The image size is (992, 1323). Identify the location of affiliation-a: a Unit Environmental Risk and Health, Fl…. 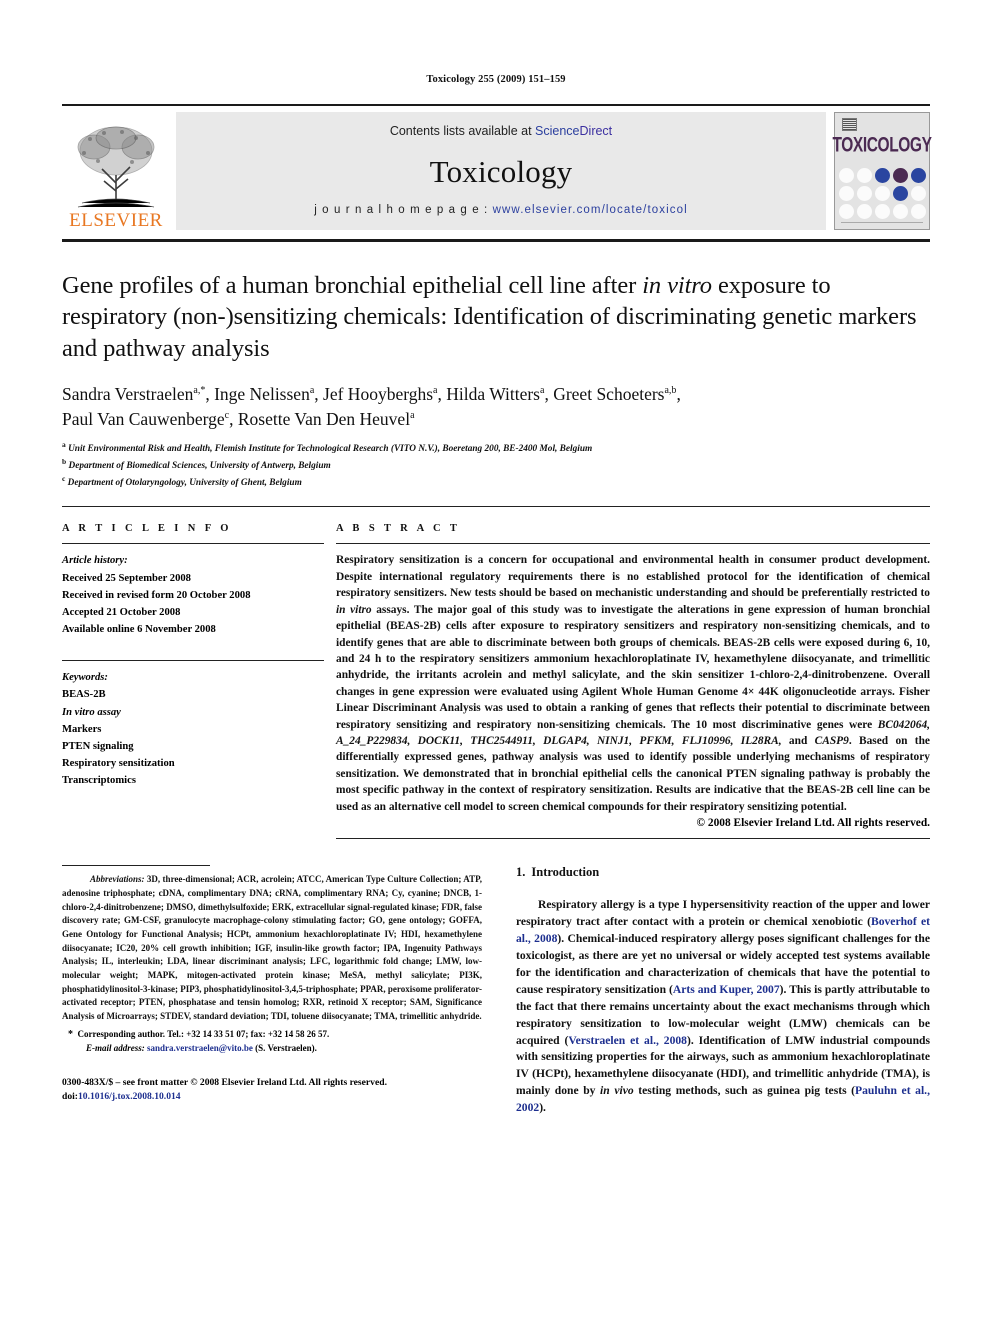
(327, 446).